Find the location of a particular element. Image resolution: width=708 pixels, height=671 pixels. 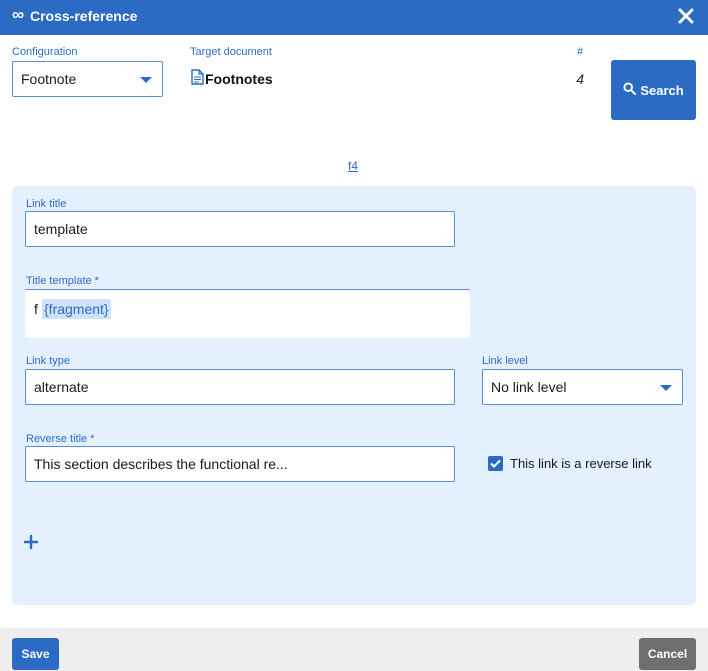

link-level-label: Link level is located at coordinates (505, 361).